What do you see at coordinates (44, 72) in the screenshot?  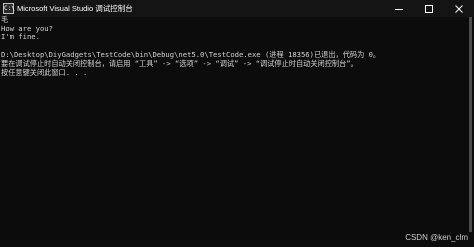 I see `console-line: 按任意键关闭此窗口. . .` at bounding box center [44, 72].